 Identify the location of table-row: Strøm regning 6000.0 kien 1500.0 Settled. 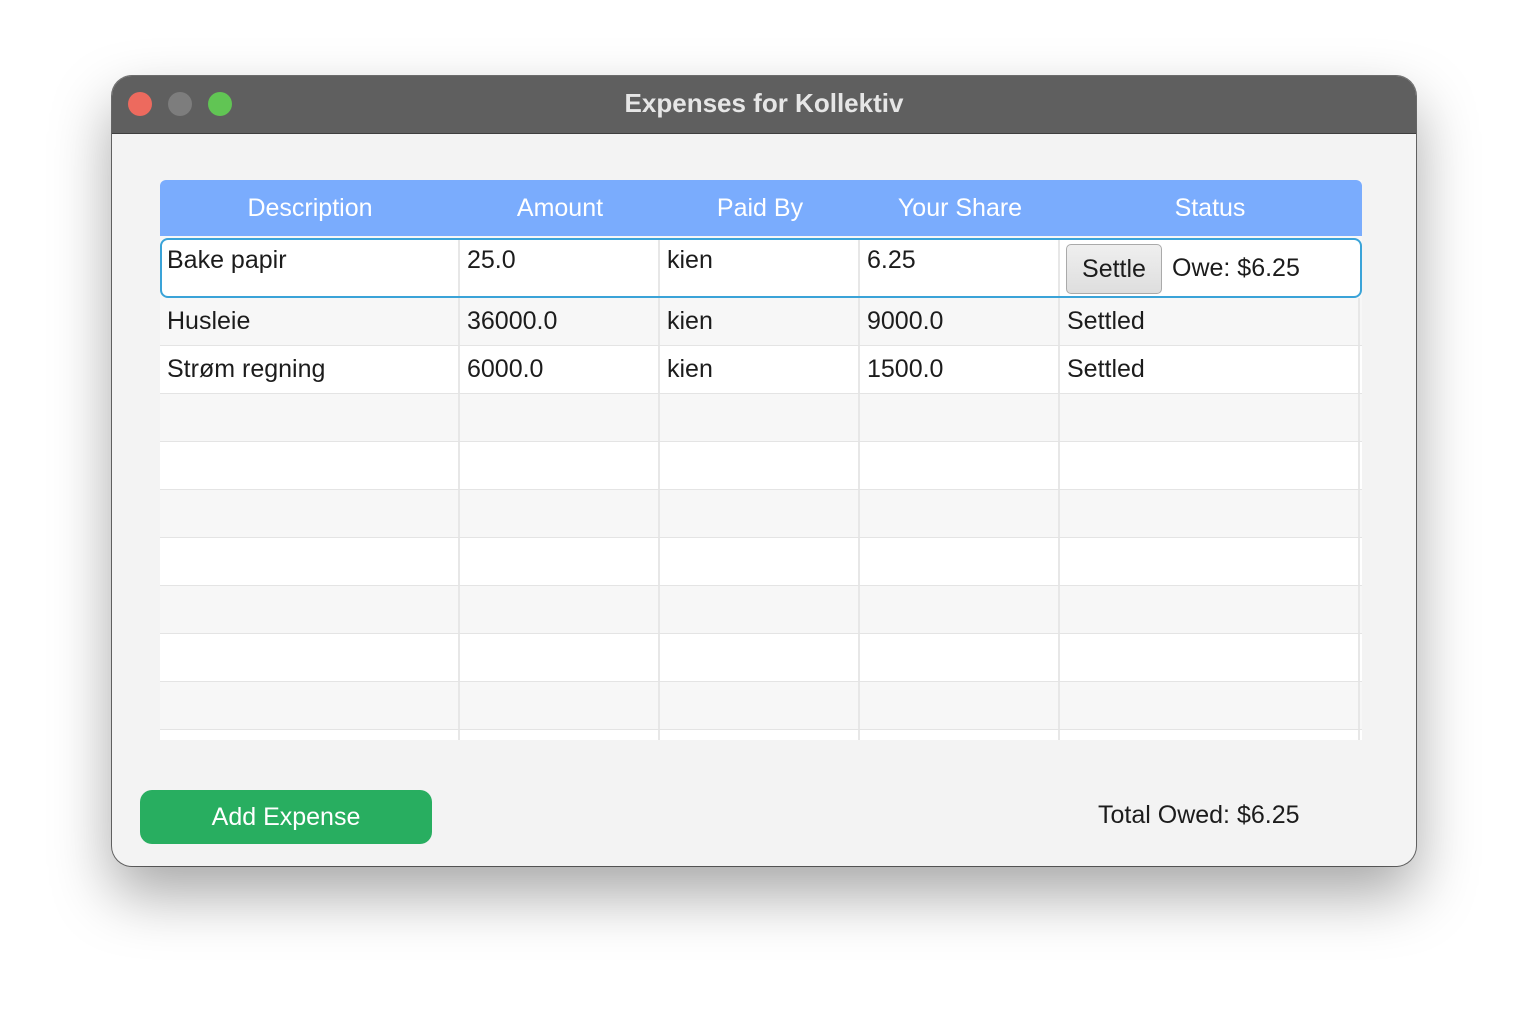
(761, 370).